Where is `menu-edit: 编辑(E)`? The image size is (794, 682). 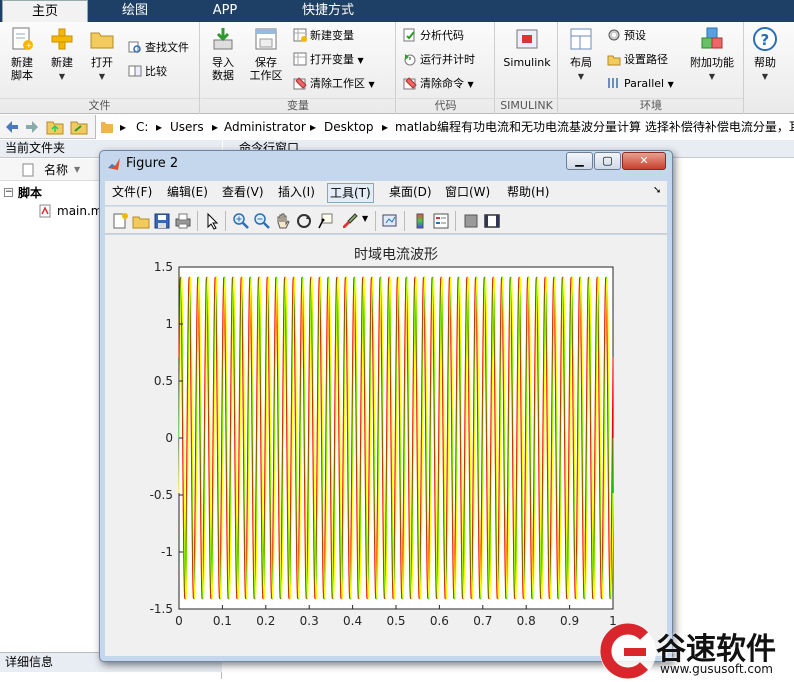
menu-edit: 编辑(E) is located at coordinates (187, 193).